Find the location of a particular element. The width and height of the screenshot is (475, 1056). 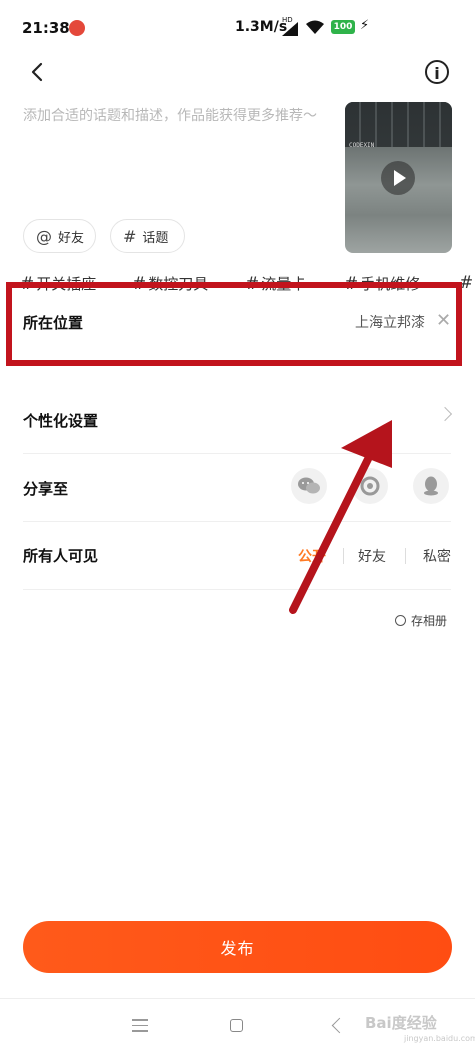

visibility-friends-option: 好友 is located at coordinates (372, 556).